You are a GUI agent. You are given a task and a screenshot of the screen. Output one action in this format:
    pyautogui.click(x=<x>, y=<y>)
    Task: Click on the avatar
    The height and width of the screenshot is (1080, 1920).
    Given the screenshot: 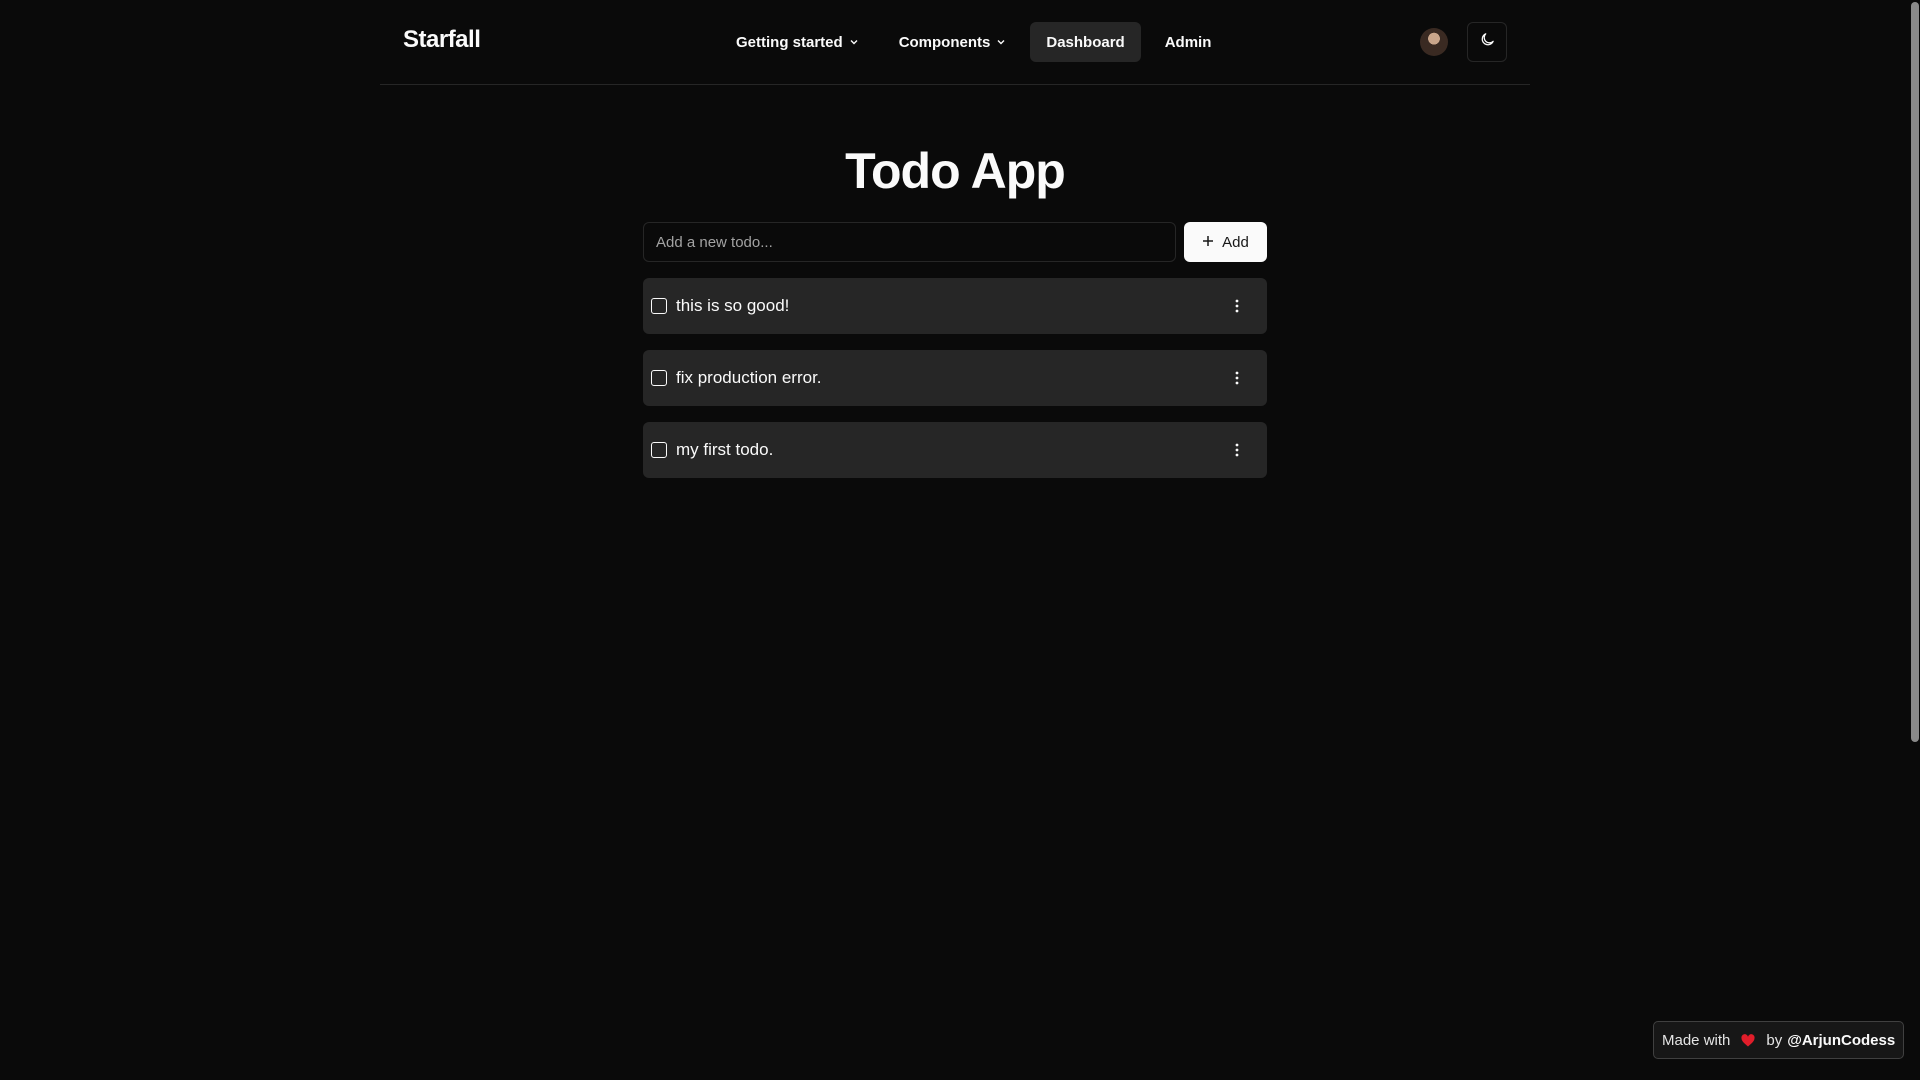 What is the action you would take?
    pyautogui.click(x=1434, y=42)
    